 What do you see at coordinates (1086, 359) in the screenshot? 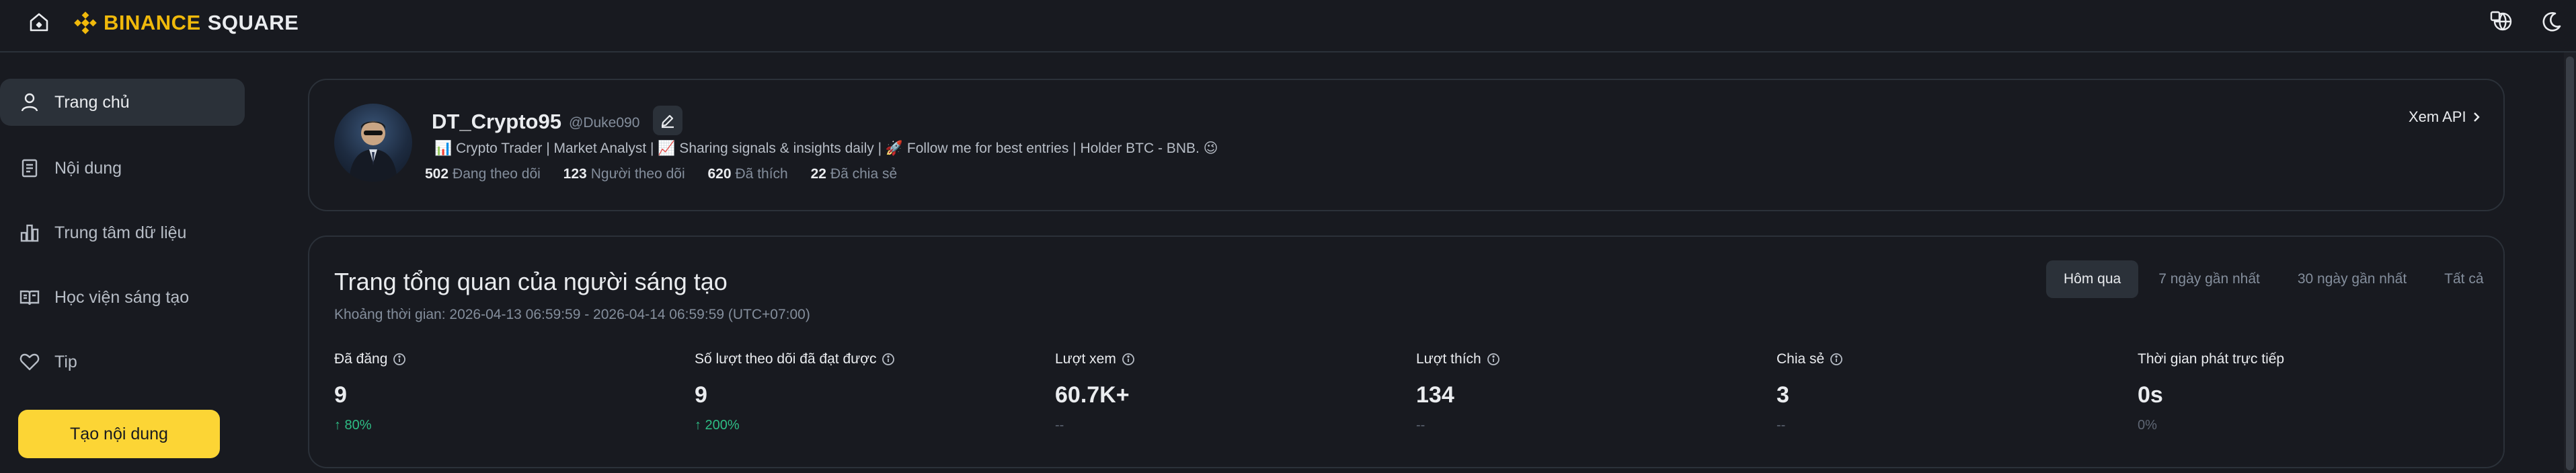
I see `metric-label: Lượt xem` at bounding box center [1086, 359].